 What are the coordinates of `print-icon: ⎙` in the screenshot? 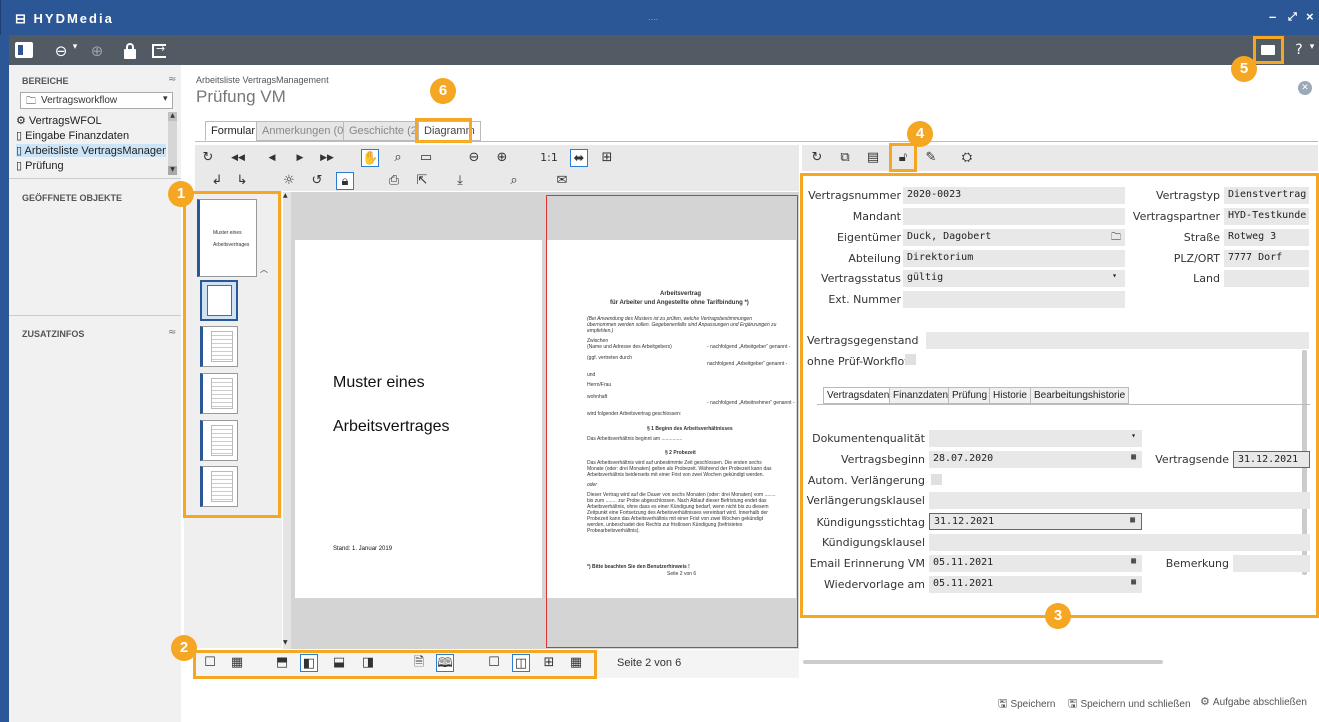 It's located at (394, 181).